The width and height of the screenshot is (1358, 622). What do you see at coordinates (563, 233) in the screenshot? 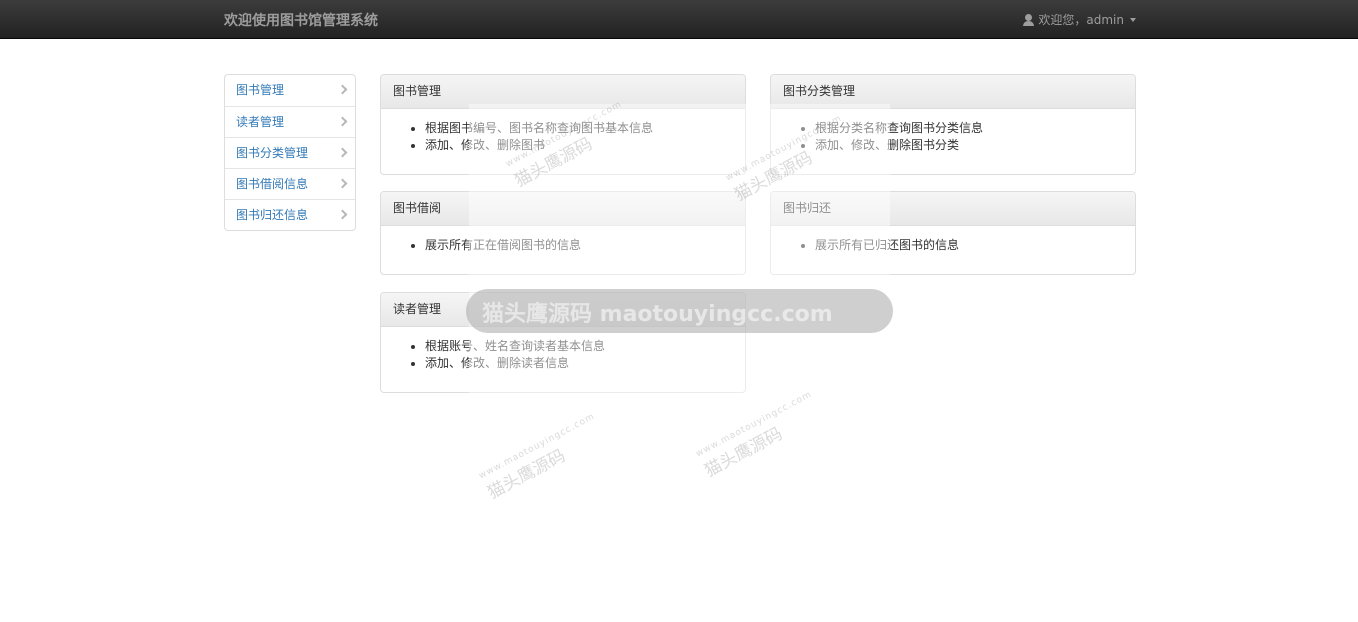
I see `panel-borrow: 图书借阅 展示所有正在借阅图书的信息` at bounding box center [563, 233].